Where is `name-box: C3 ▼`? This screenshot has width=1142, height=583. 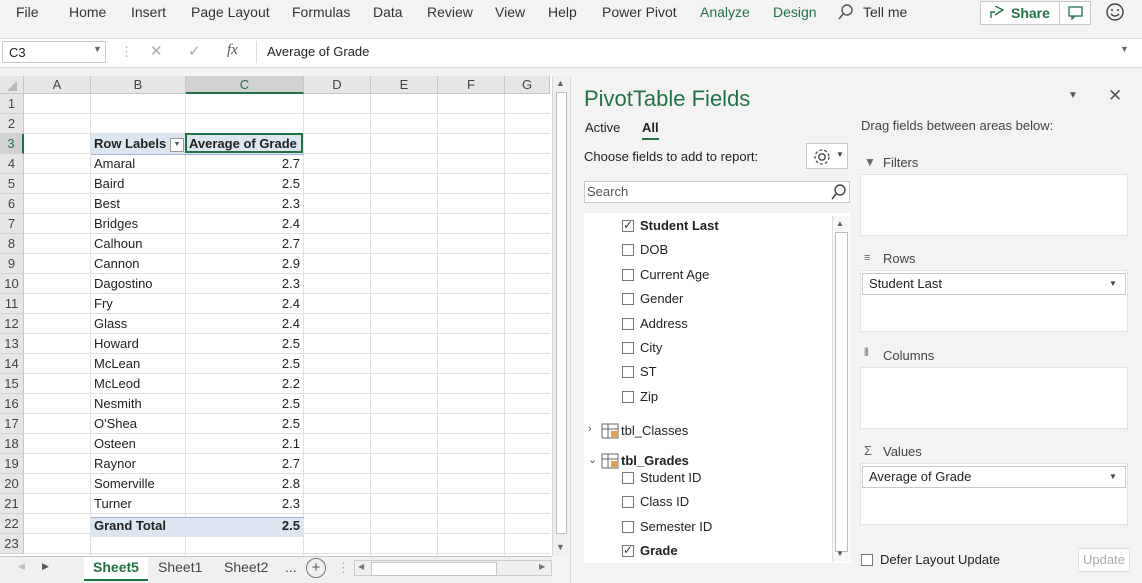 name-box: C3 ▼ is located at coordinates (54, 52).